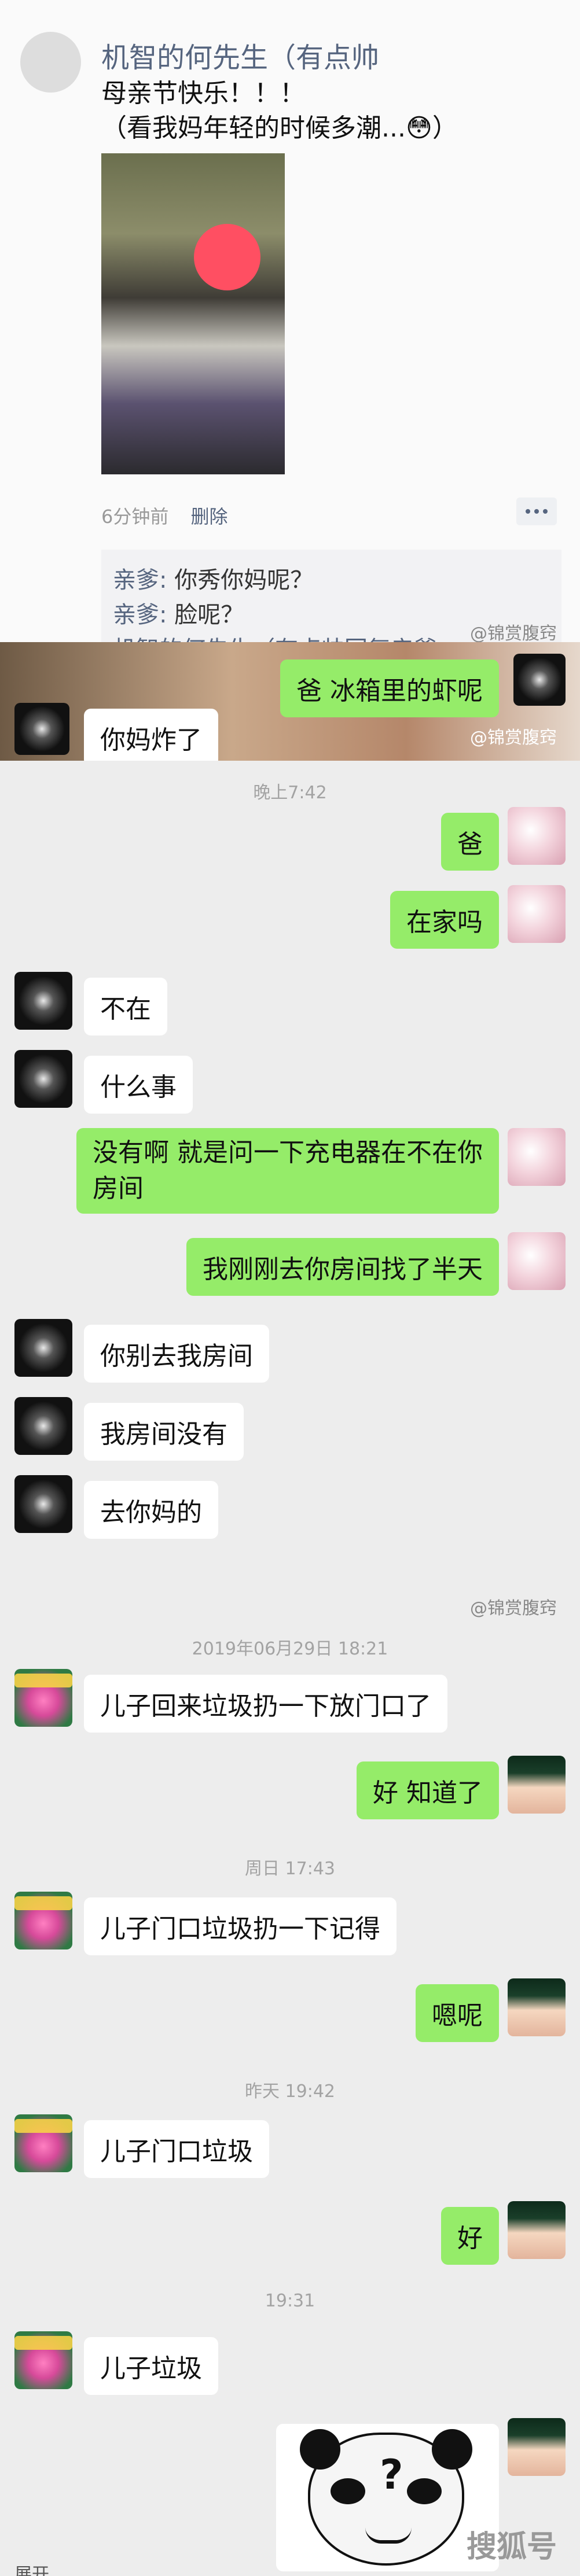 The width and height of the screenshot is (580, 2576). I want to click on received-message: 儿子回来垃圾扔一下放门口了, so click(265, 1704).